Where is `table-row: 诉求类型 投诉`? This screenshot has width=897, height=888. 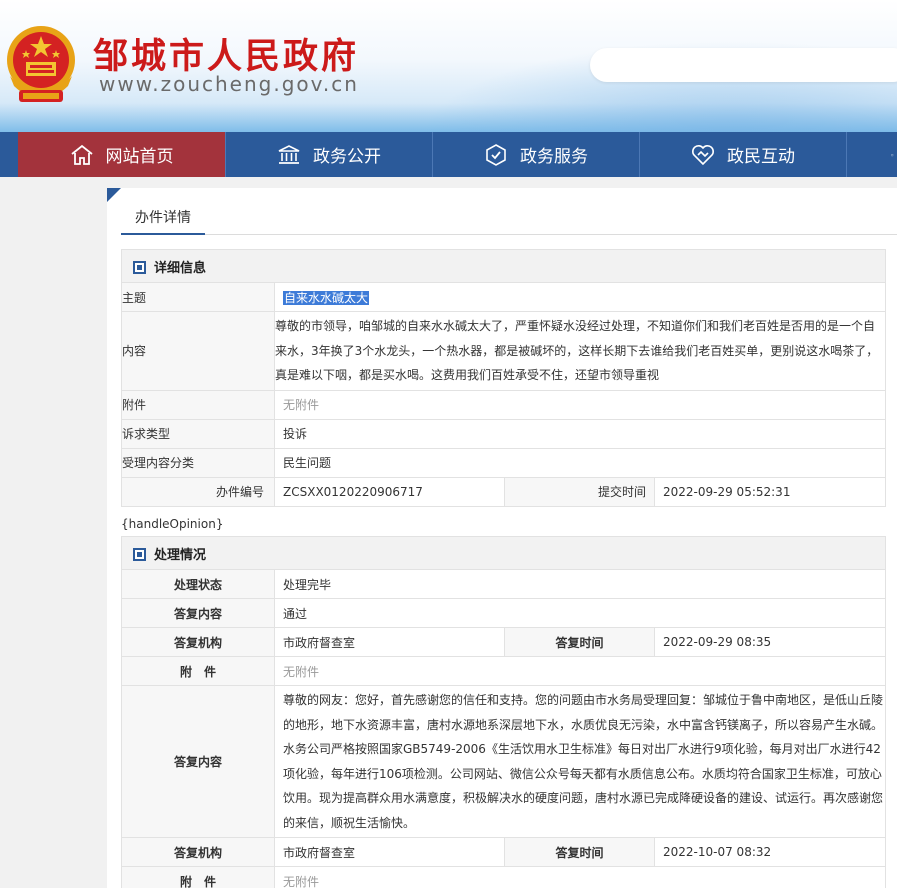 table-row: 诉求类型 投诉 is located at coordinates (503, 433).